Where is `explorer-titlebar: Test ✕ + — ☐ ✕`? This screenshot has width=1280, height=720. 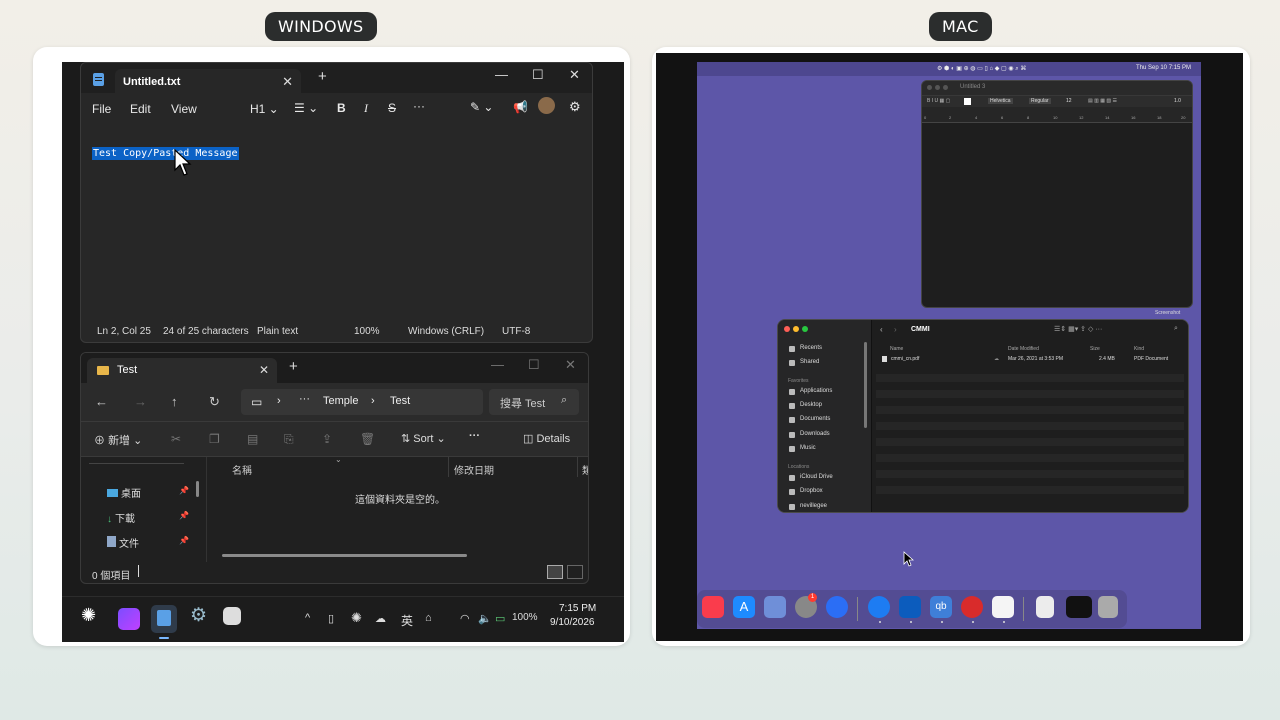
explorer-titlebar: Test ✕ + — ☐ ✕ is located at coordinates (334, 368).